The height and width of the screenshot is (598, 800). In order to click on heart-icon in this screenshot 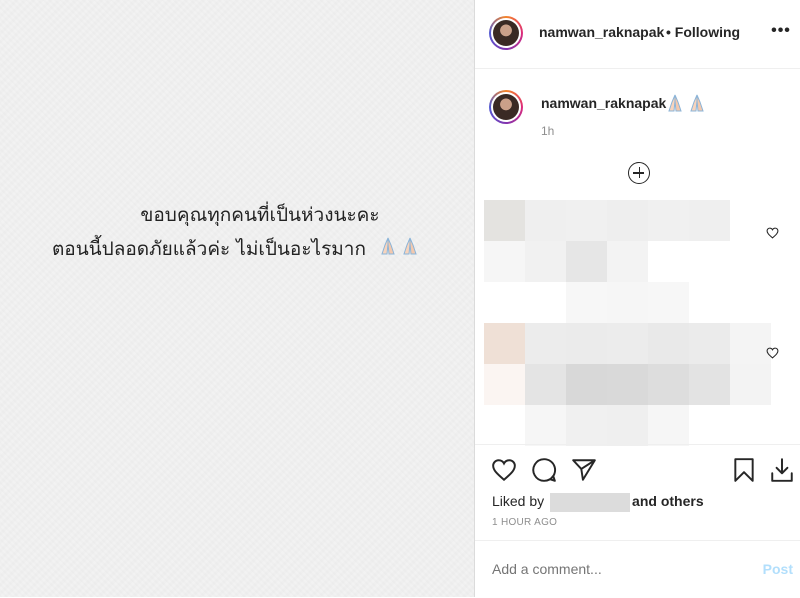, I will do `click(504, 470)`.